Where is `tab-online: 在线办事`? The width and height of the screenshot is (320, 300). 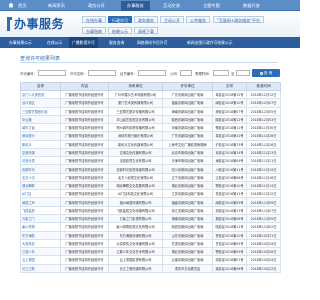 tab-online: 在线办事 is located at coordinates (94, 19).